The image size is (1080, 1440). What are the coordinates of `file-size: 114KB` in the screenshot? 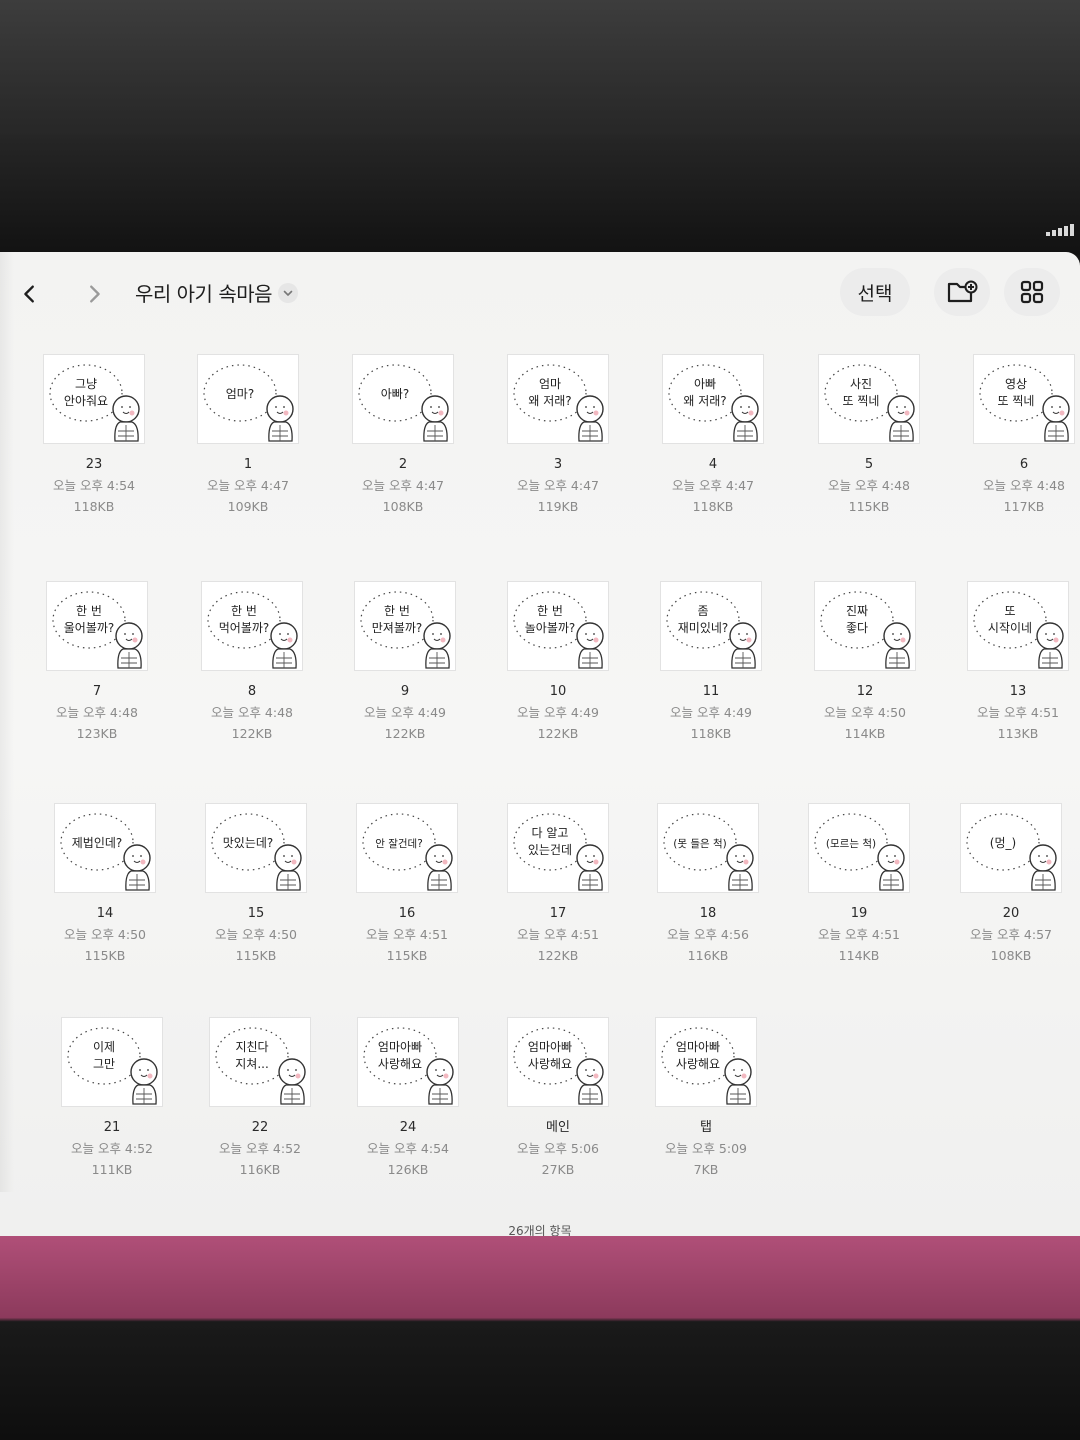 It's located at (865, 733).